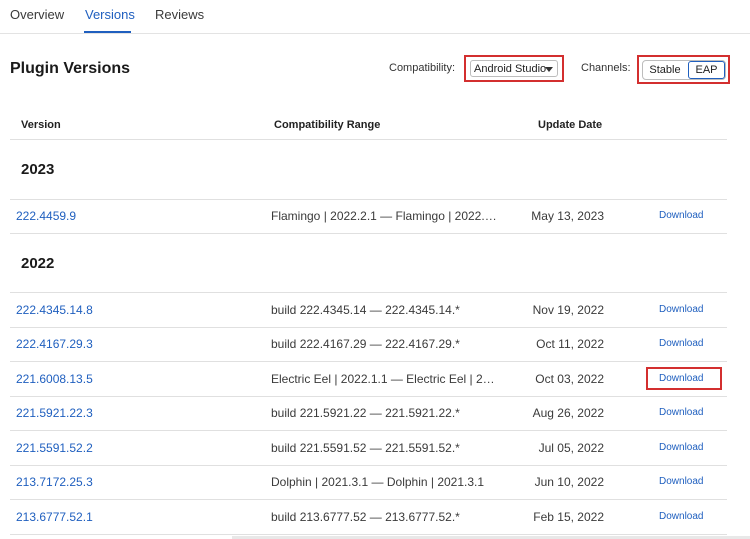 The height and width of the screenshot is (539, 750). Describe the element at coordinates (179, 14) in the screenshot. I see `tab-reviews: Reviews` at that location.